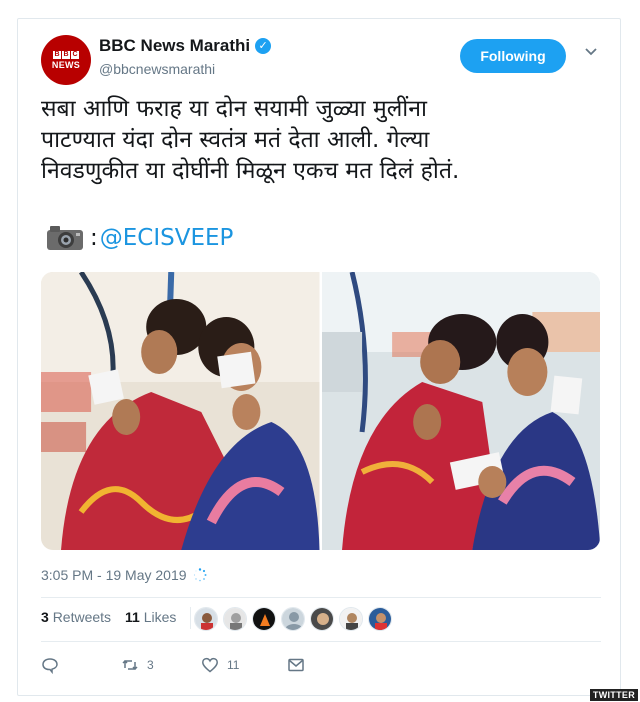  What do you see at coordinates (45, 617) in the screenshot?
I see `retweets-count: 3` at bounding box center [45, 617].